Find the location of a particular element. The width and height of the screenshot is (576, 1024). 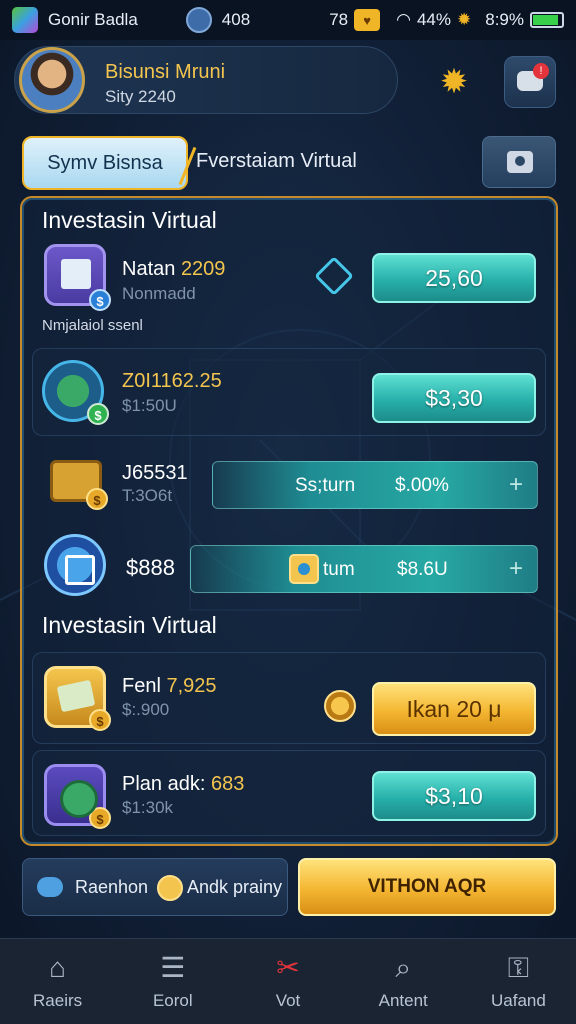

status-bar: Gonir Badla 408 78 ♥ ◠ 44% ✹ 8:9% is located at coordinates (288, 20).